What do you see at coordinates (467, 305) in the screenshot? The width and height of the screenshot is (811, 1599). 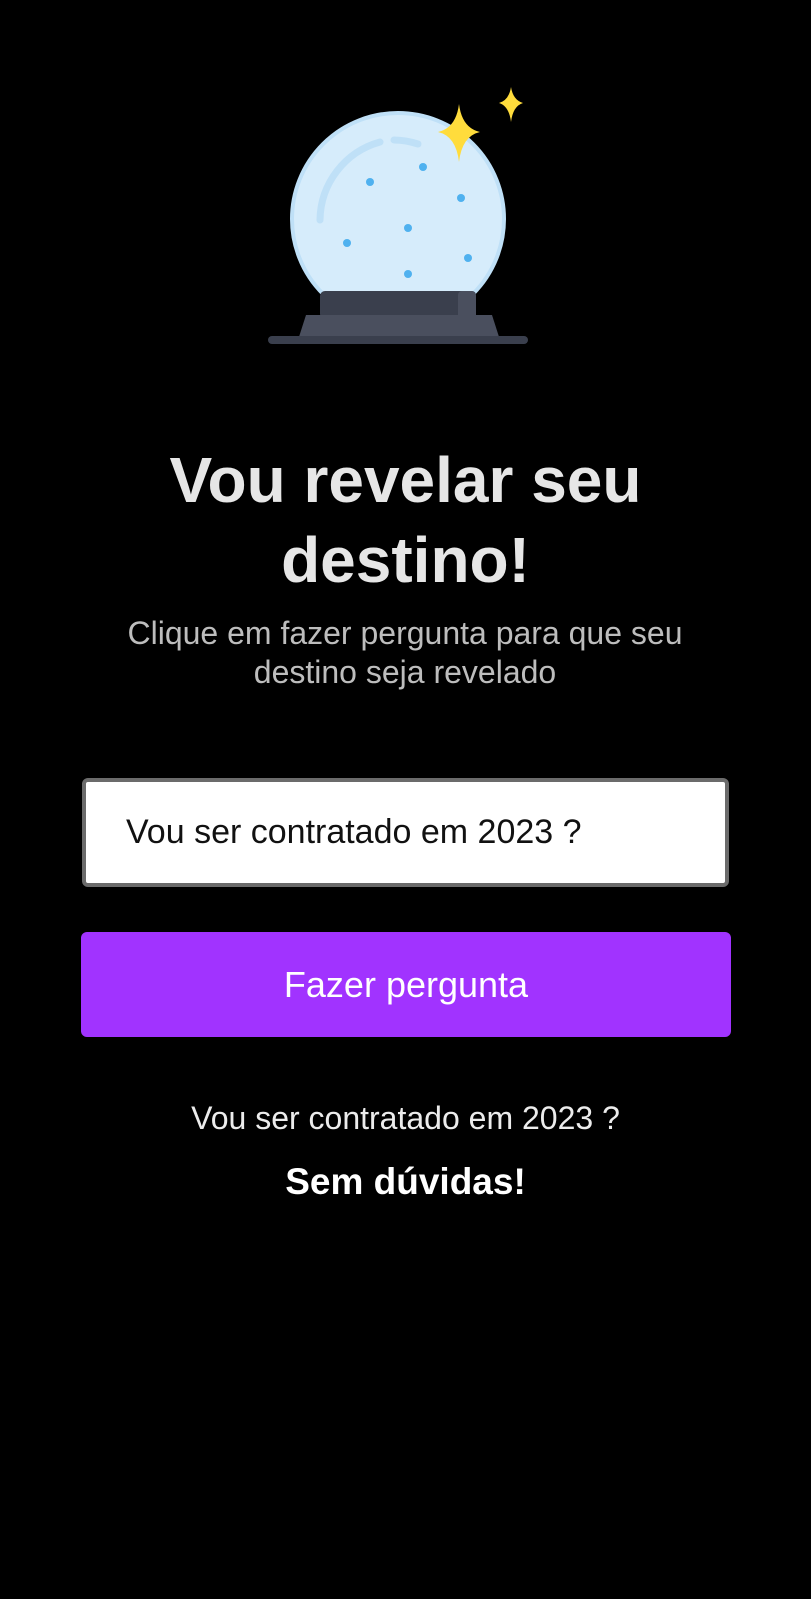 I see `ball-stand-top-shade` at bounding box center [467, 305].